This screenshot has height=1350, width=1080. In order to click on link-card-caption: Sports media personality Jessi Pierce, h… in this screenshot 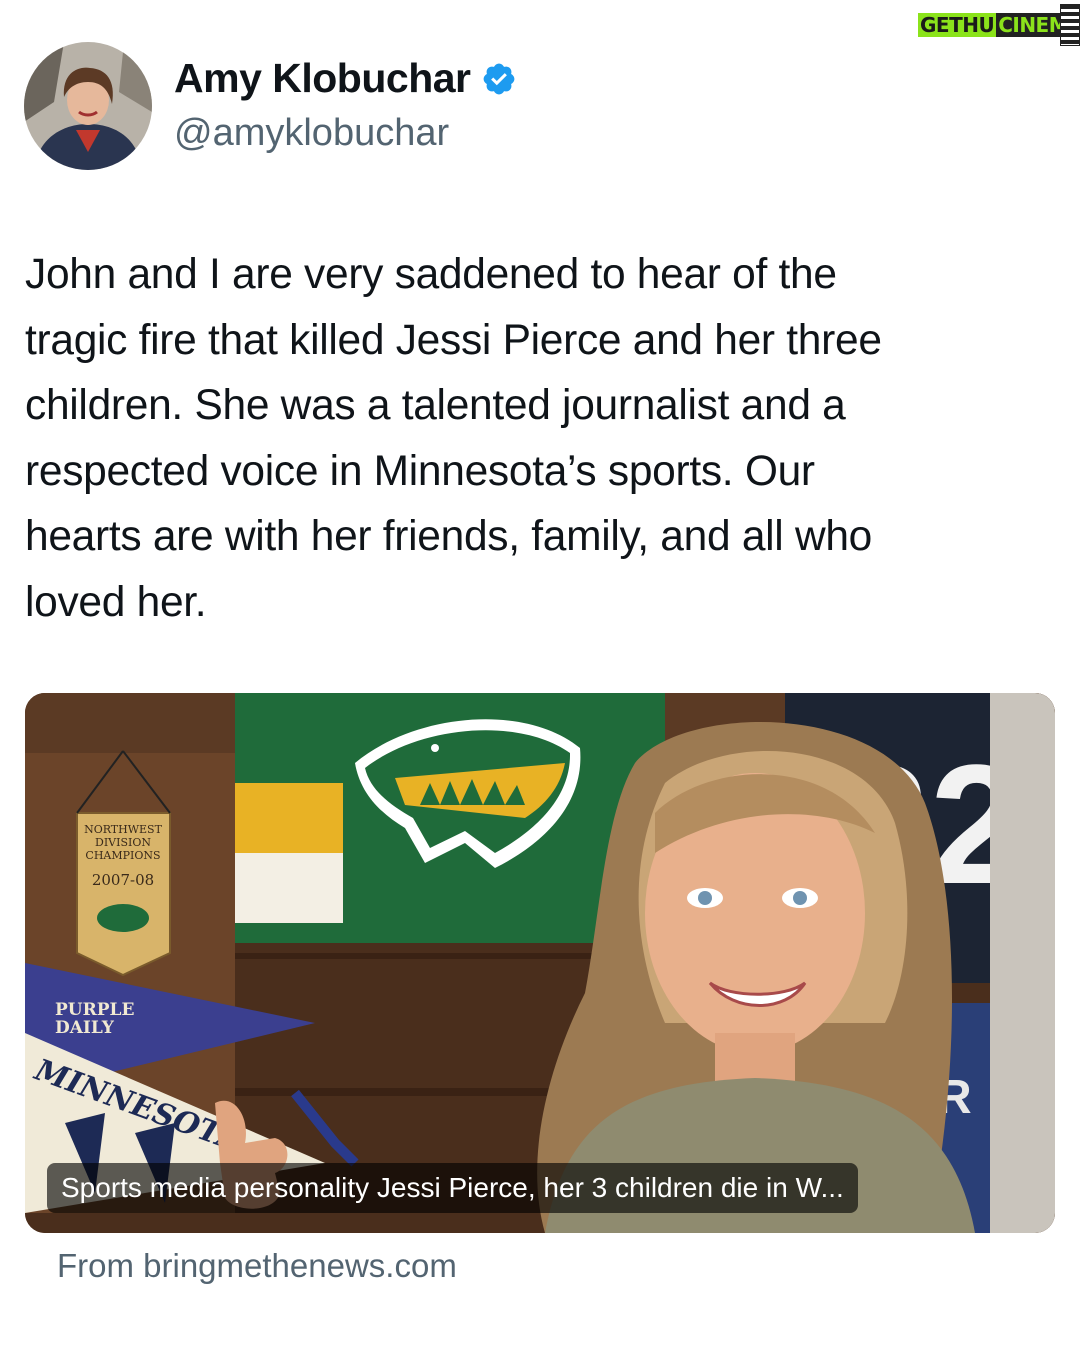, I will do `click(452, 1188)`.